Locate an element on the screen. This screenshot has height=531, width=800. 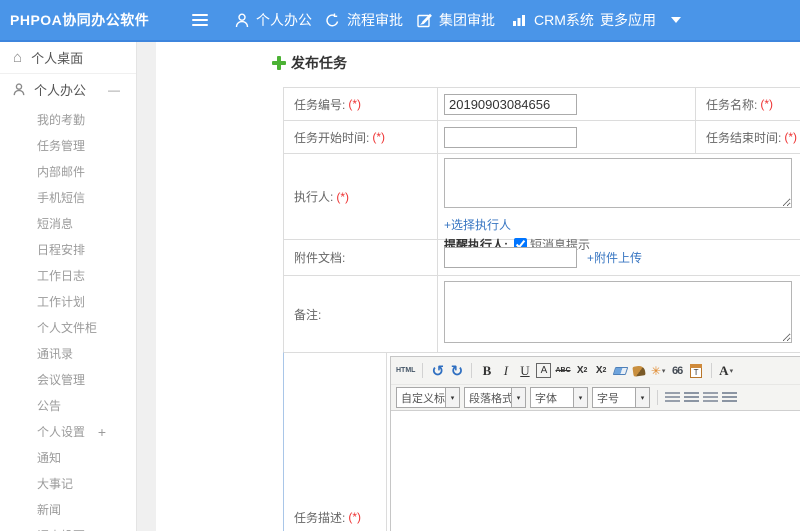
clipboard-icon: T is located at coordinates (696, 370).